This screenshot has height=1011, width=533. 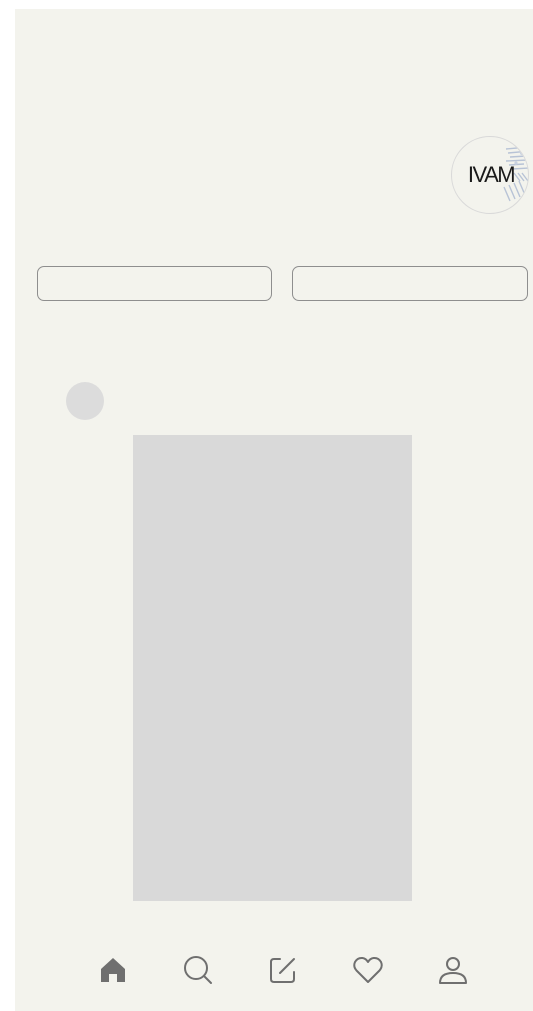 What do you see at coordinates (410, 283) in the screenshot?
I see `profile-action-button-right` at bounding box center [410, 283].